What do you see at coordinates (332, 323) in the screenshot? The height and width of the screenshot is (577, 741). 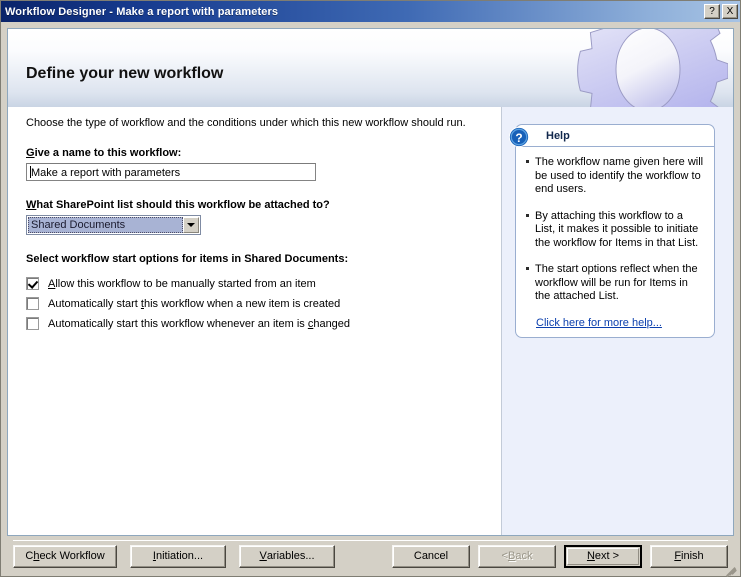 I see `label-post: hanged` at bounding box center [332, 323].